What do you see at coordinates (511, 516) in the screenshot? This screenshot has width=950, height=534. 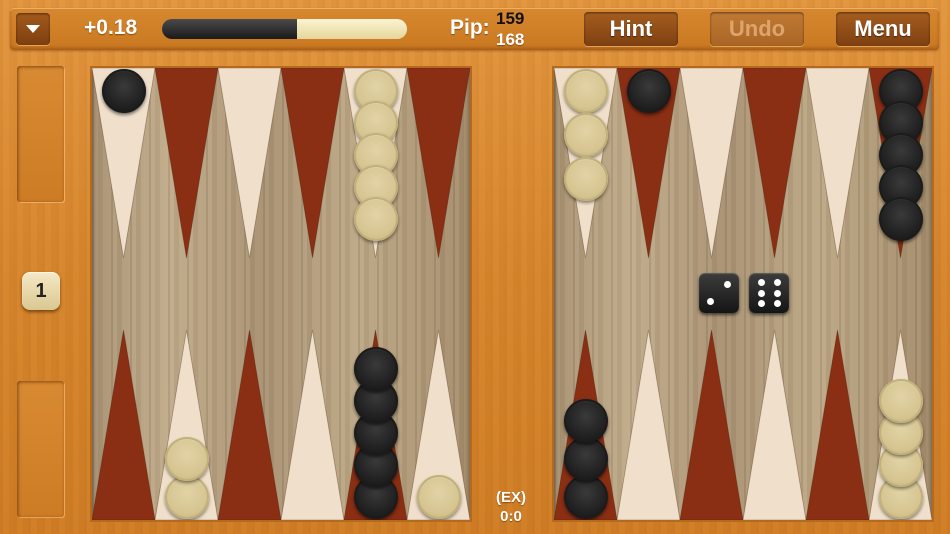 I see `match-score: 0:0` at bounding box center [511, 516].